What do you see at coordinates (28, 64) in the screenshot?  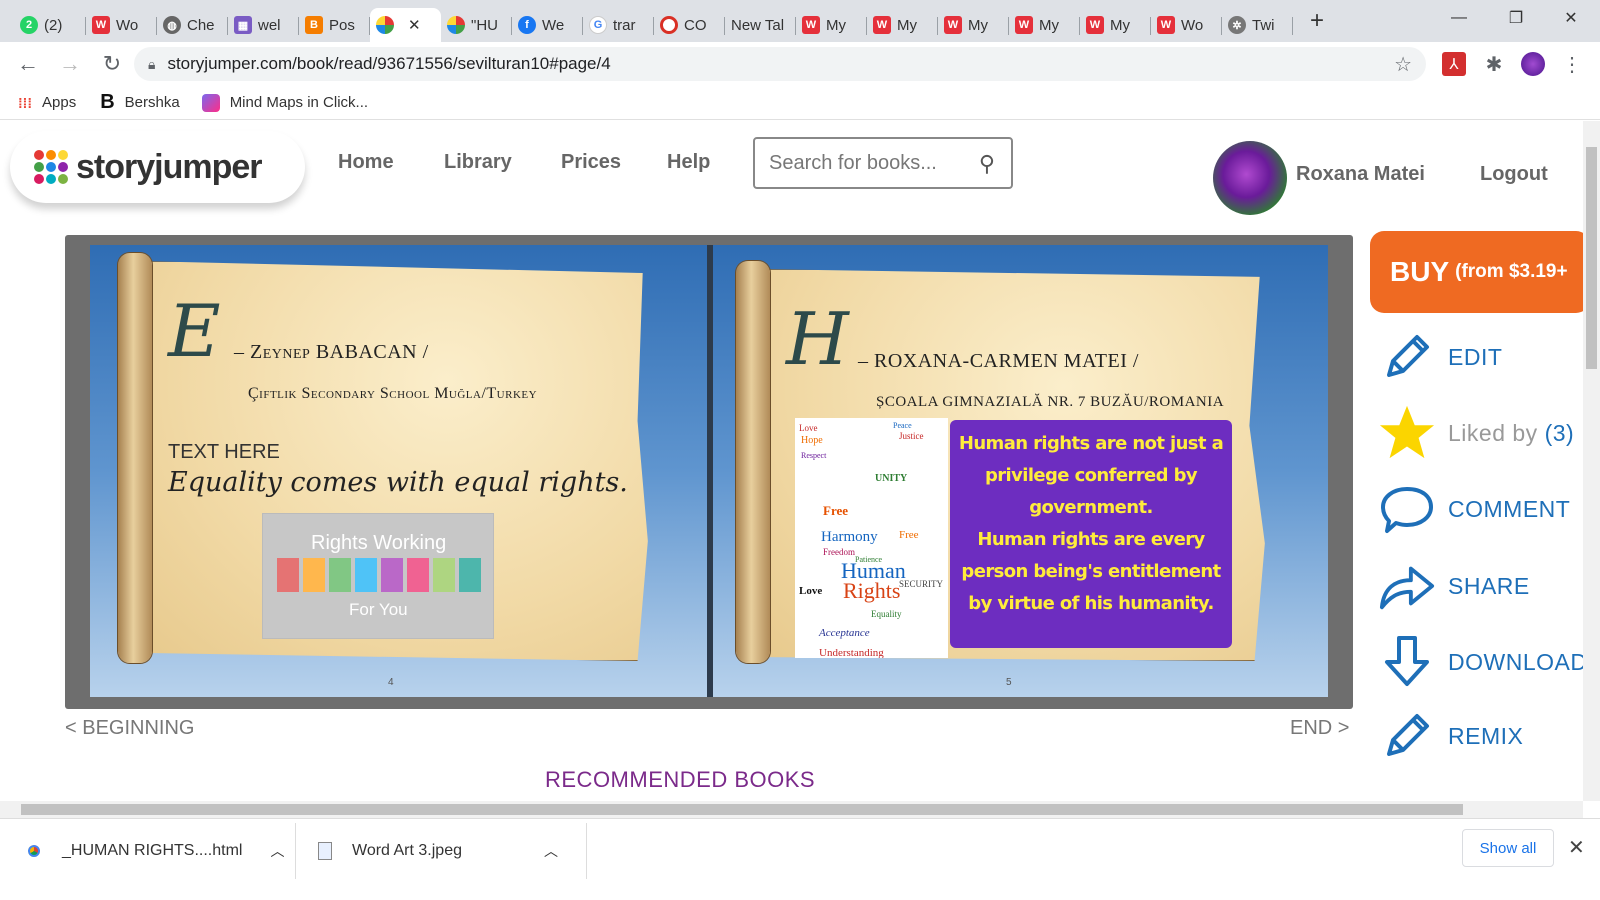 I see `back-icon: ←` at bounding box center [28, 64].